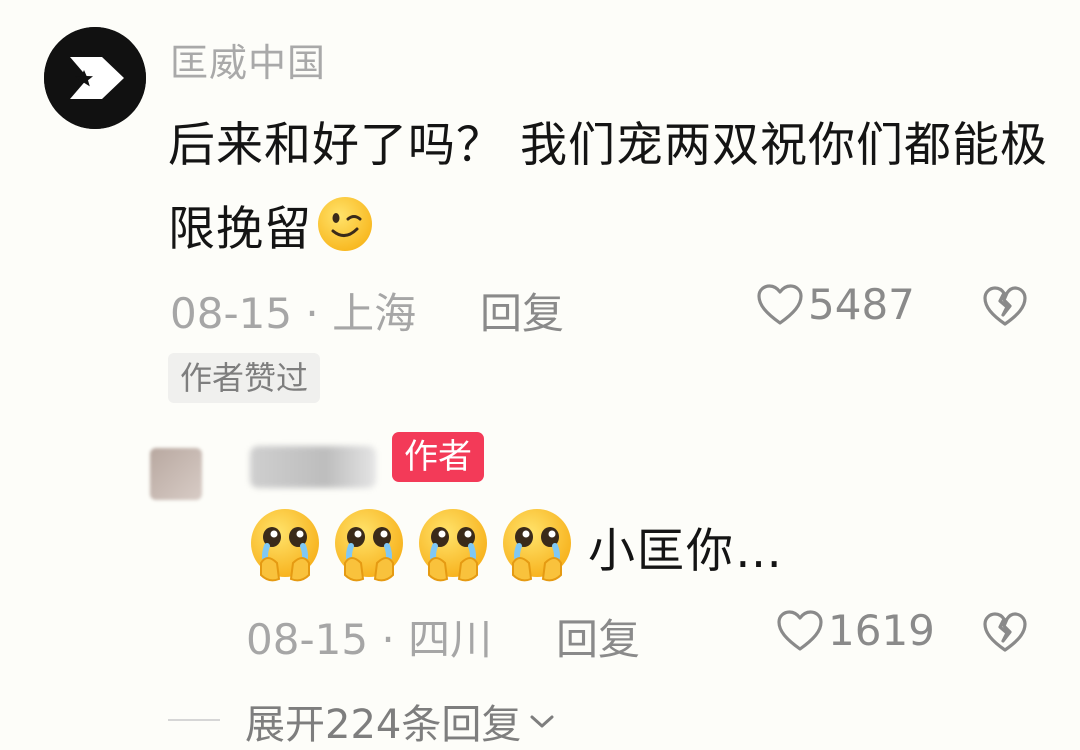 The width and height of the screenshot is (1080, 750). What do you see at coordinates (176, 474) in the screenshot?
I see `reply-avatar` at bounding box center [176, 474].